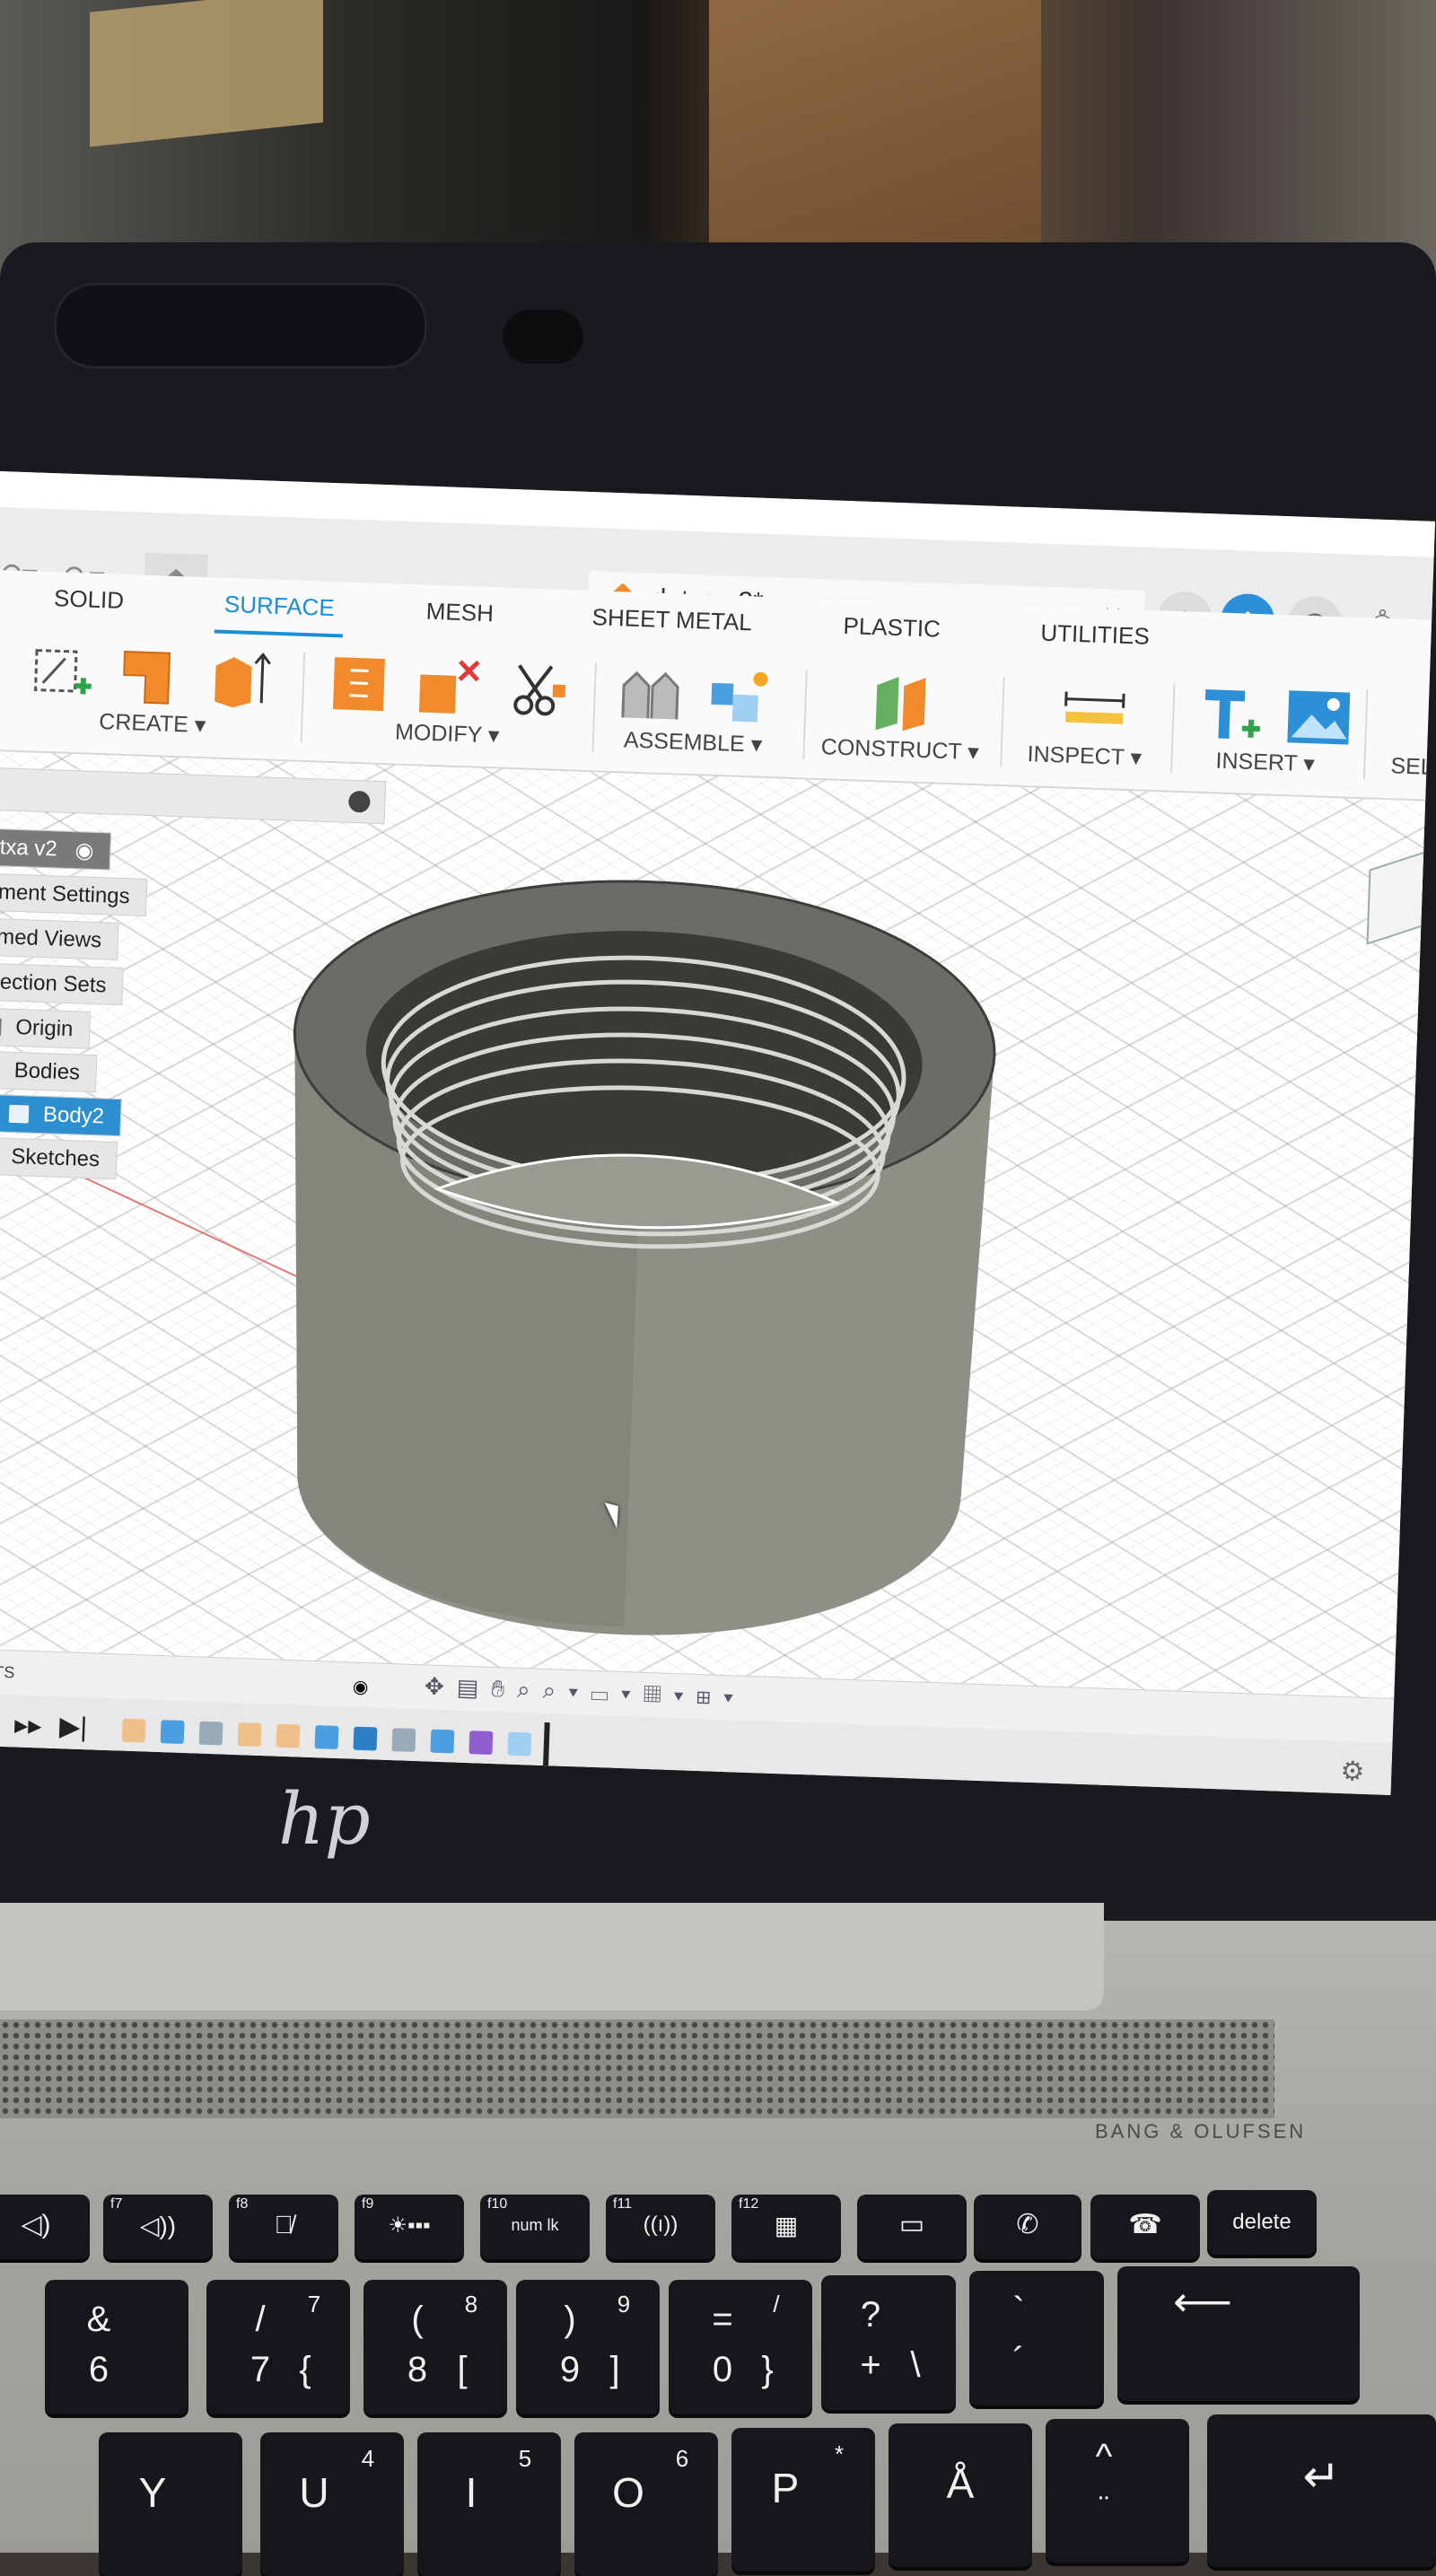  Describe the element at coordinates (740, 698) in the screenshot. I see `new-component-icon` at that location.